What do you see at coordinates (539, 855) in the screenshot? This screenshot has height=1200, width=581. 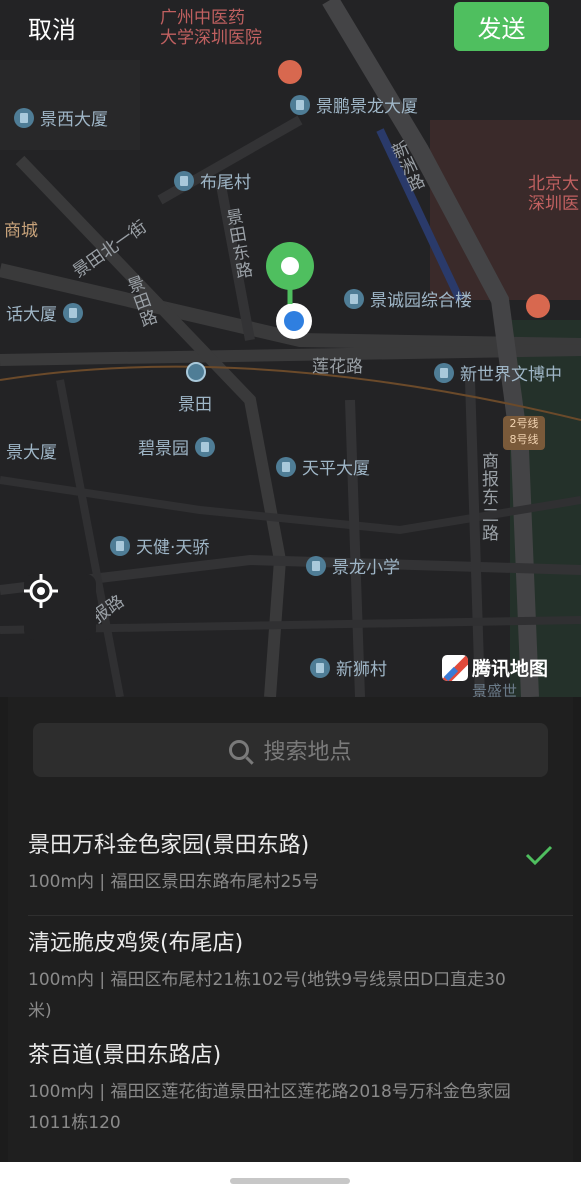 I see `selected-check-icon` at bounding box center [539, 855].